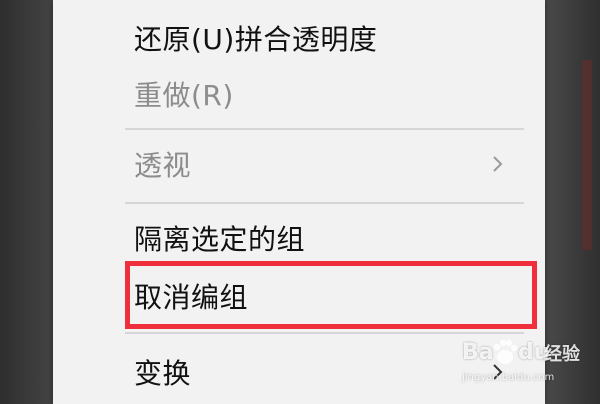  What do you see at coordinates (299, 372) in the screenshot?
I see `menu-item-transform: 变换` at bounding box center [299, 372].